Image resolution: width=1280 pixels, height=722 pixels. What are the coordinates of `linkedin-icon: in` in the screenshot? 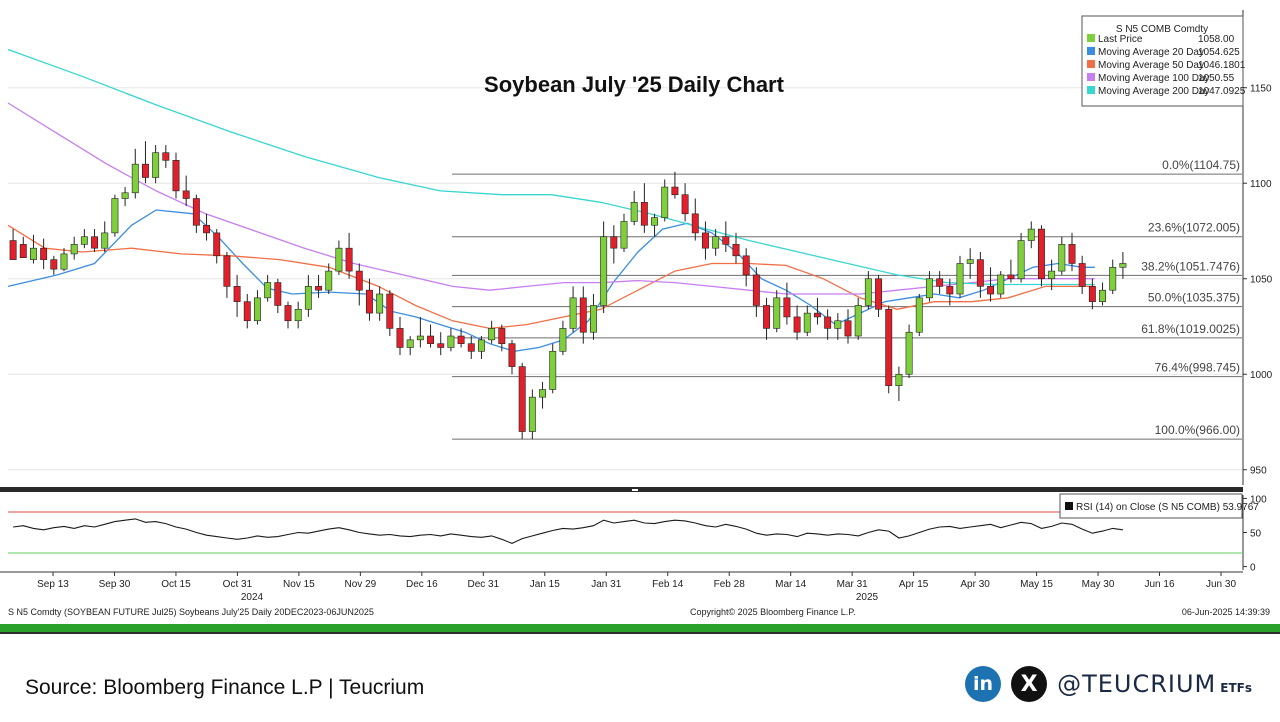 It's located at (983, 684).